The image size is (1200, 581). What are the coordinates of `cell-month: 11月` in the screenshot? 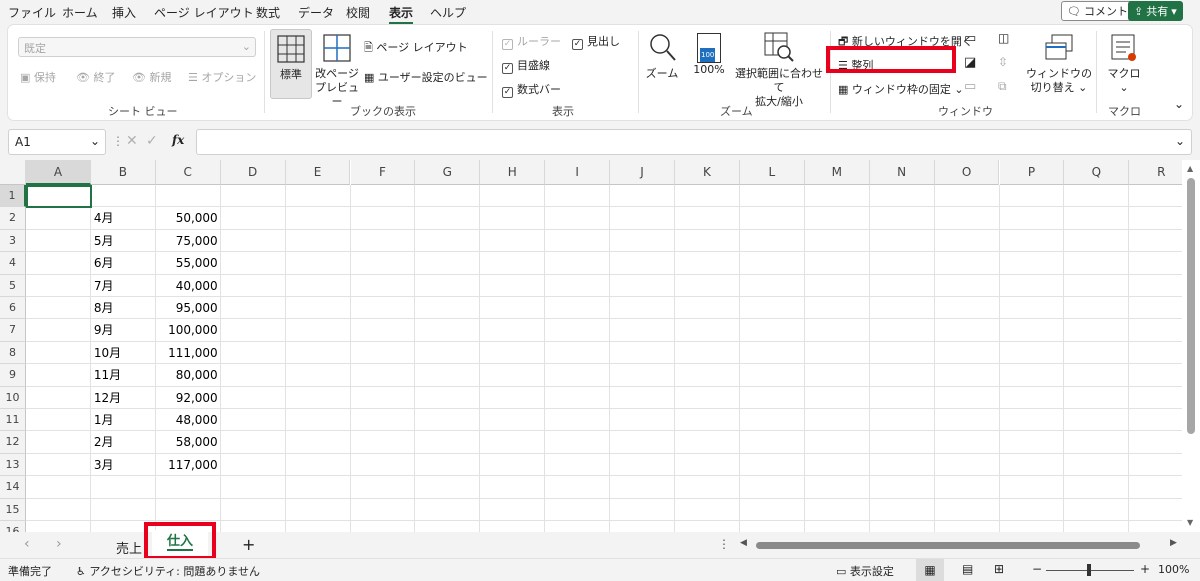 It's located at (107, 375).